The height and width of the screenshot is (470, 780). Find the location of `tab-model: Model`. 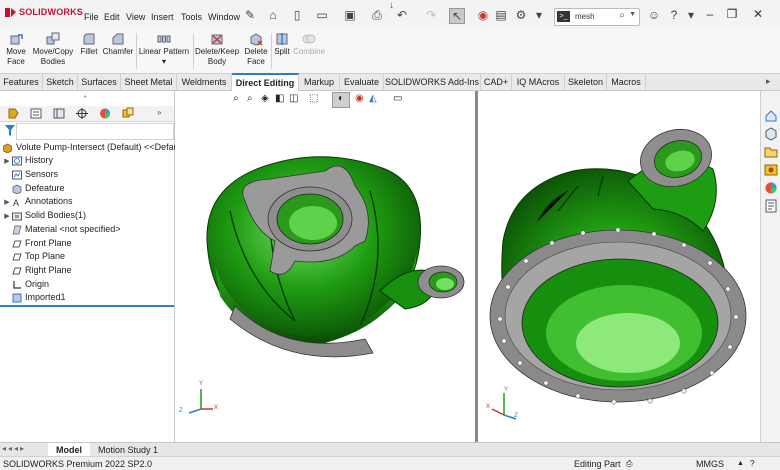

tab-model: Model is located at coordinates (69, 450).